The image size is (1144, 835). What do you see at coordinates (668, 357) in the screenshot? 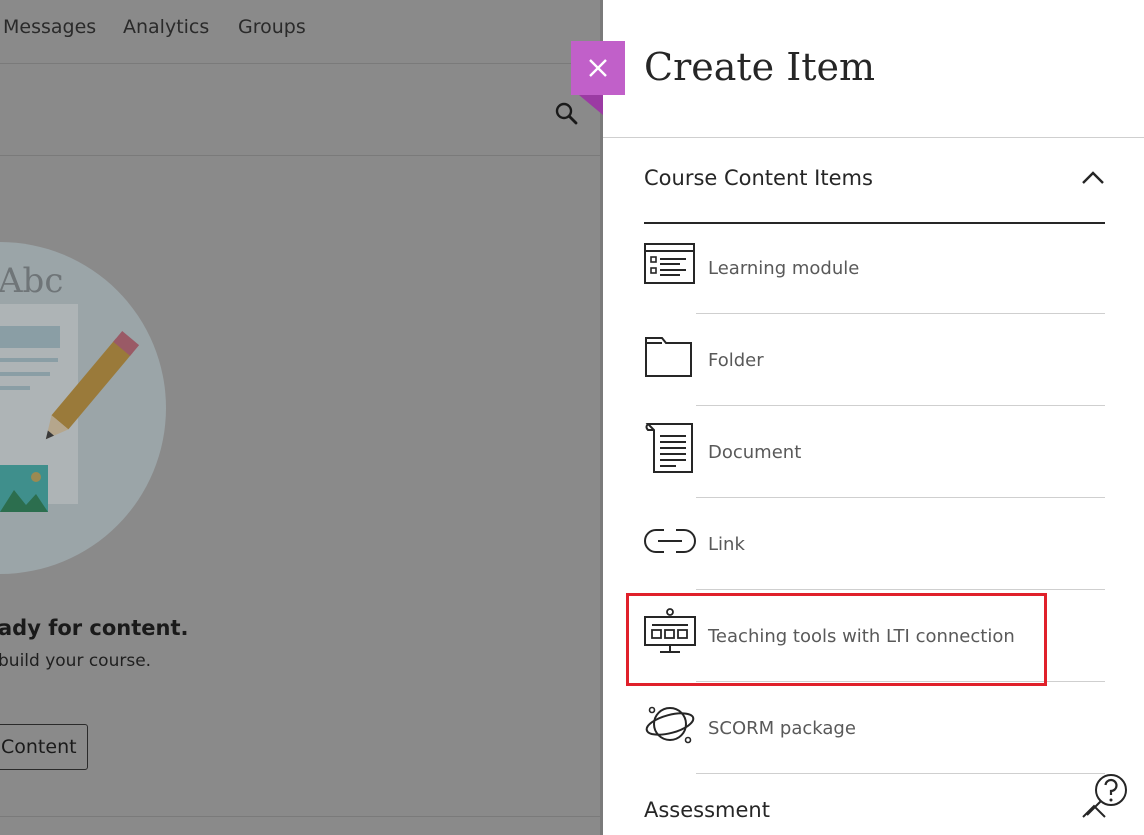
I see `folder-icon` at bounding box center [668, 357].